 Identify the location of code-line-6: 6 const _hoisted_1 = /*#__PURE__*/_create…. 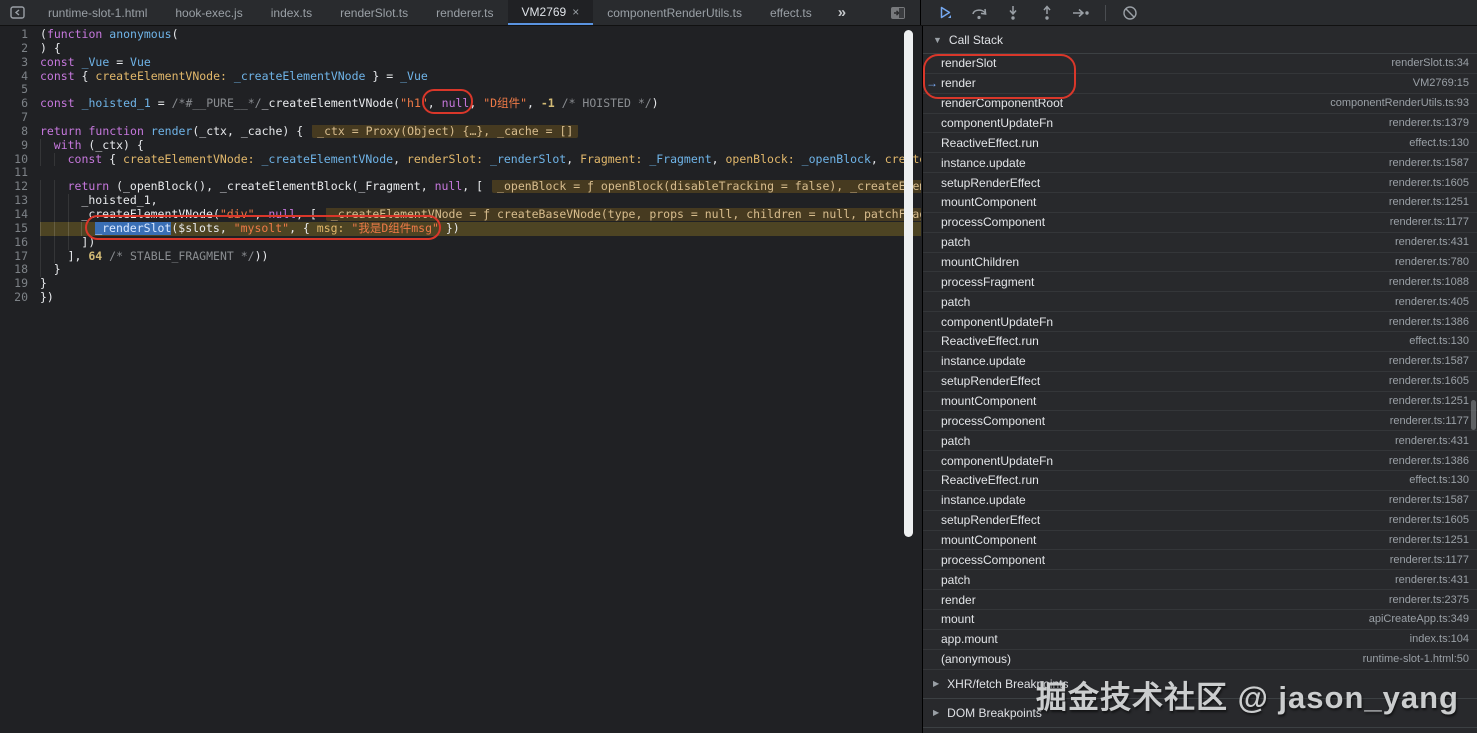
(460, 104).